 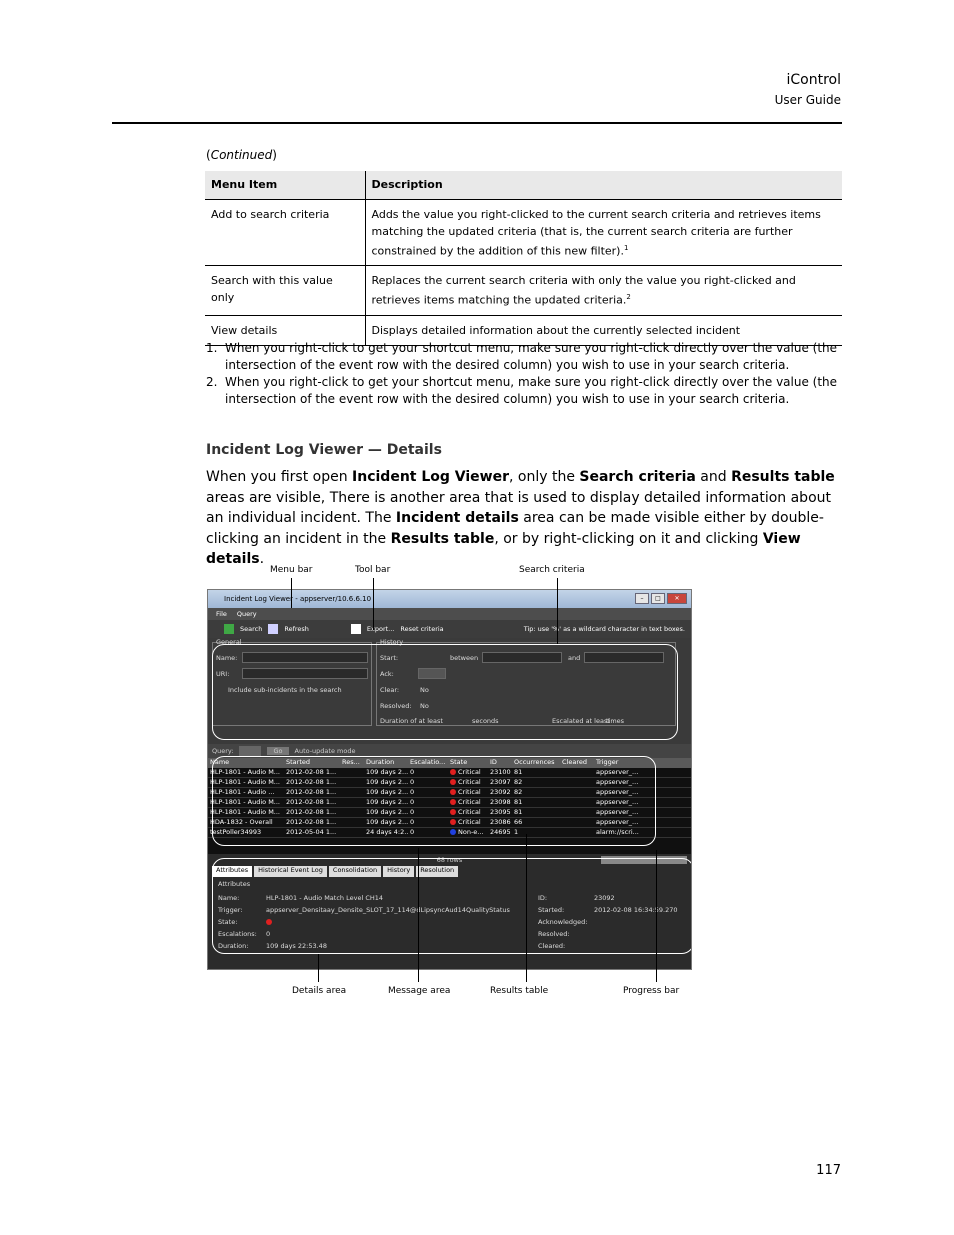 What do you see at coordinates (457, 518) in the screenshot?
I see `para-bold: Incident details` at bounding box center [457, 518].